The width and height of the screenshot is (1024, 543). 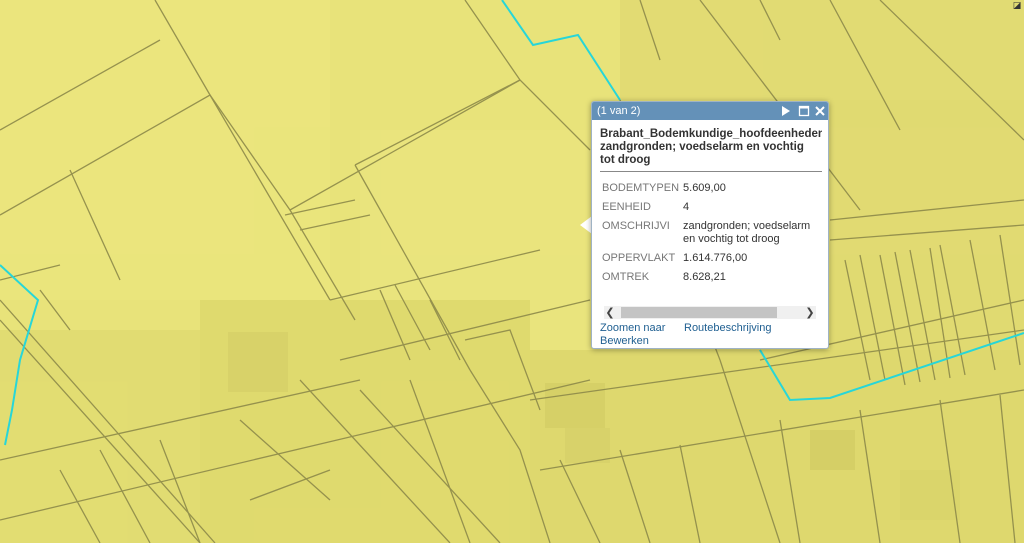 I want to click on attribute-row: OMTREK 8.628,21, so click(x=710, y=277).